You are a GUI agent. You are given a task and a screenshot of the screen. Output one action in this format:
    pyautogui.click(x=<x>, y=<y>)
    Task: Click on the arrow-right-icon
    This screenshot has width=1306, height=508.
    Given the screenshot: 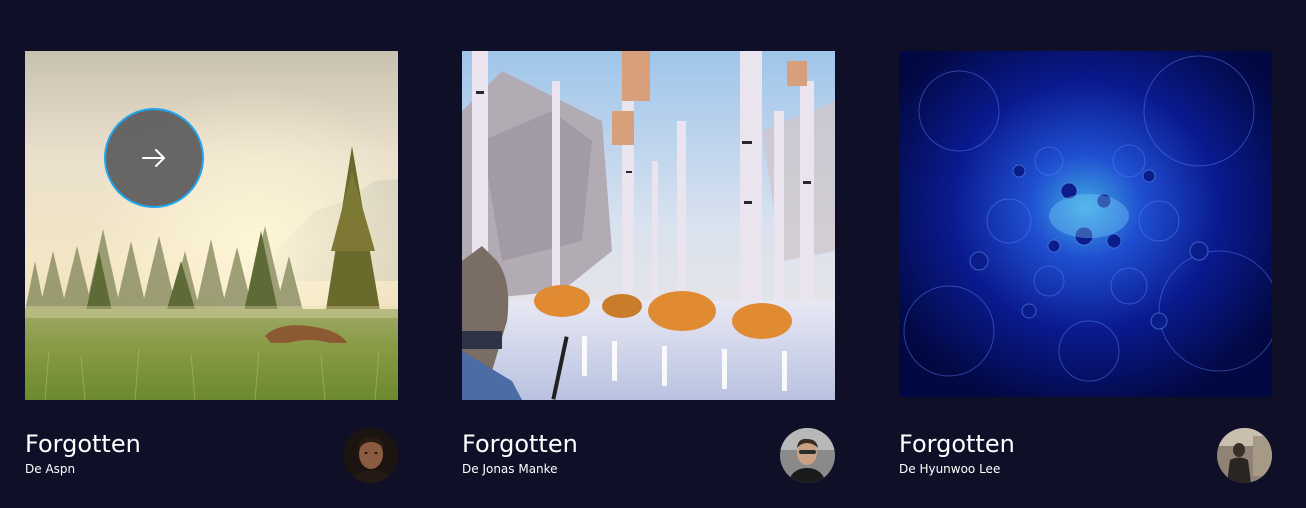 What is the action you would take?
    pyautogui.click(x=153, y=158)
    